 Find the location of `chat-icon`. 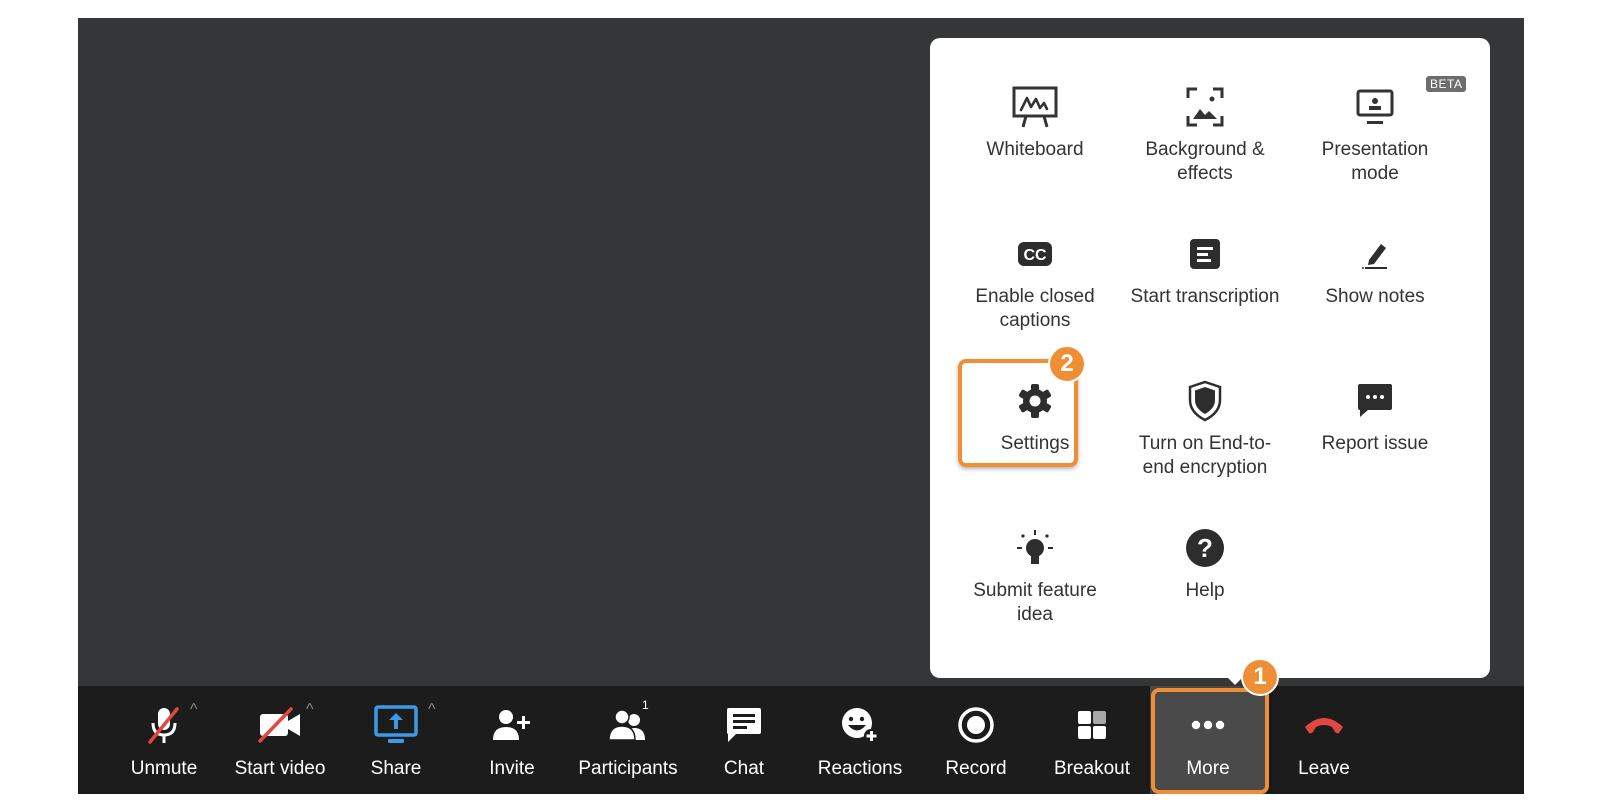

chat-icon is located at coordinates (744, 725).